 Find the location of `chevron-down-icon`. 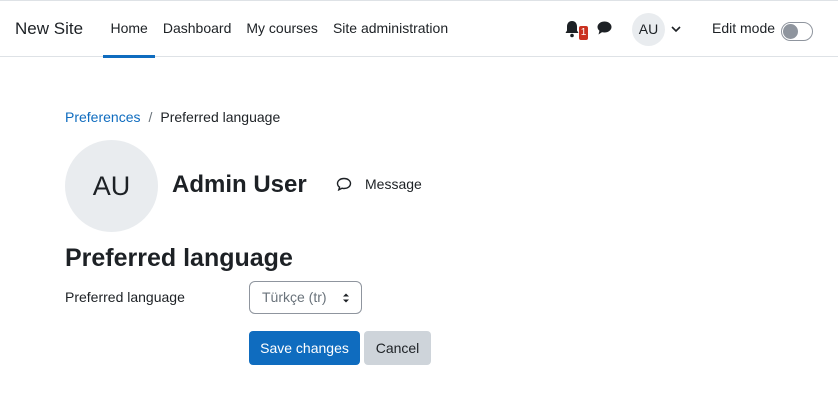

chevron-down-icon is located at coordinates (676, 29).